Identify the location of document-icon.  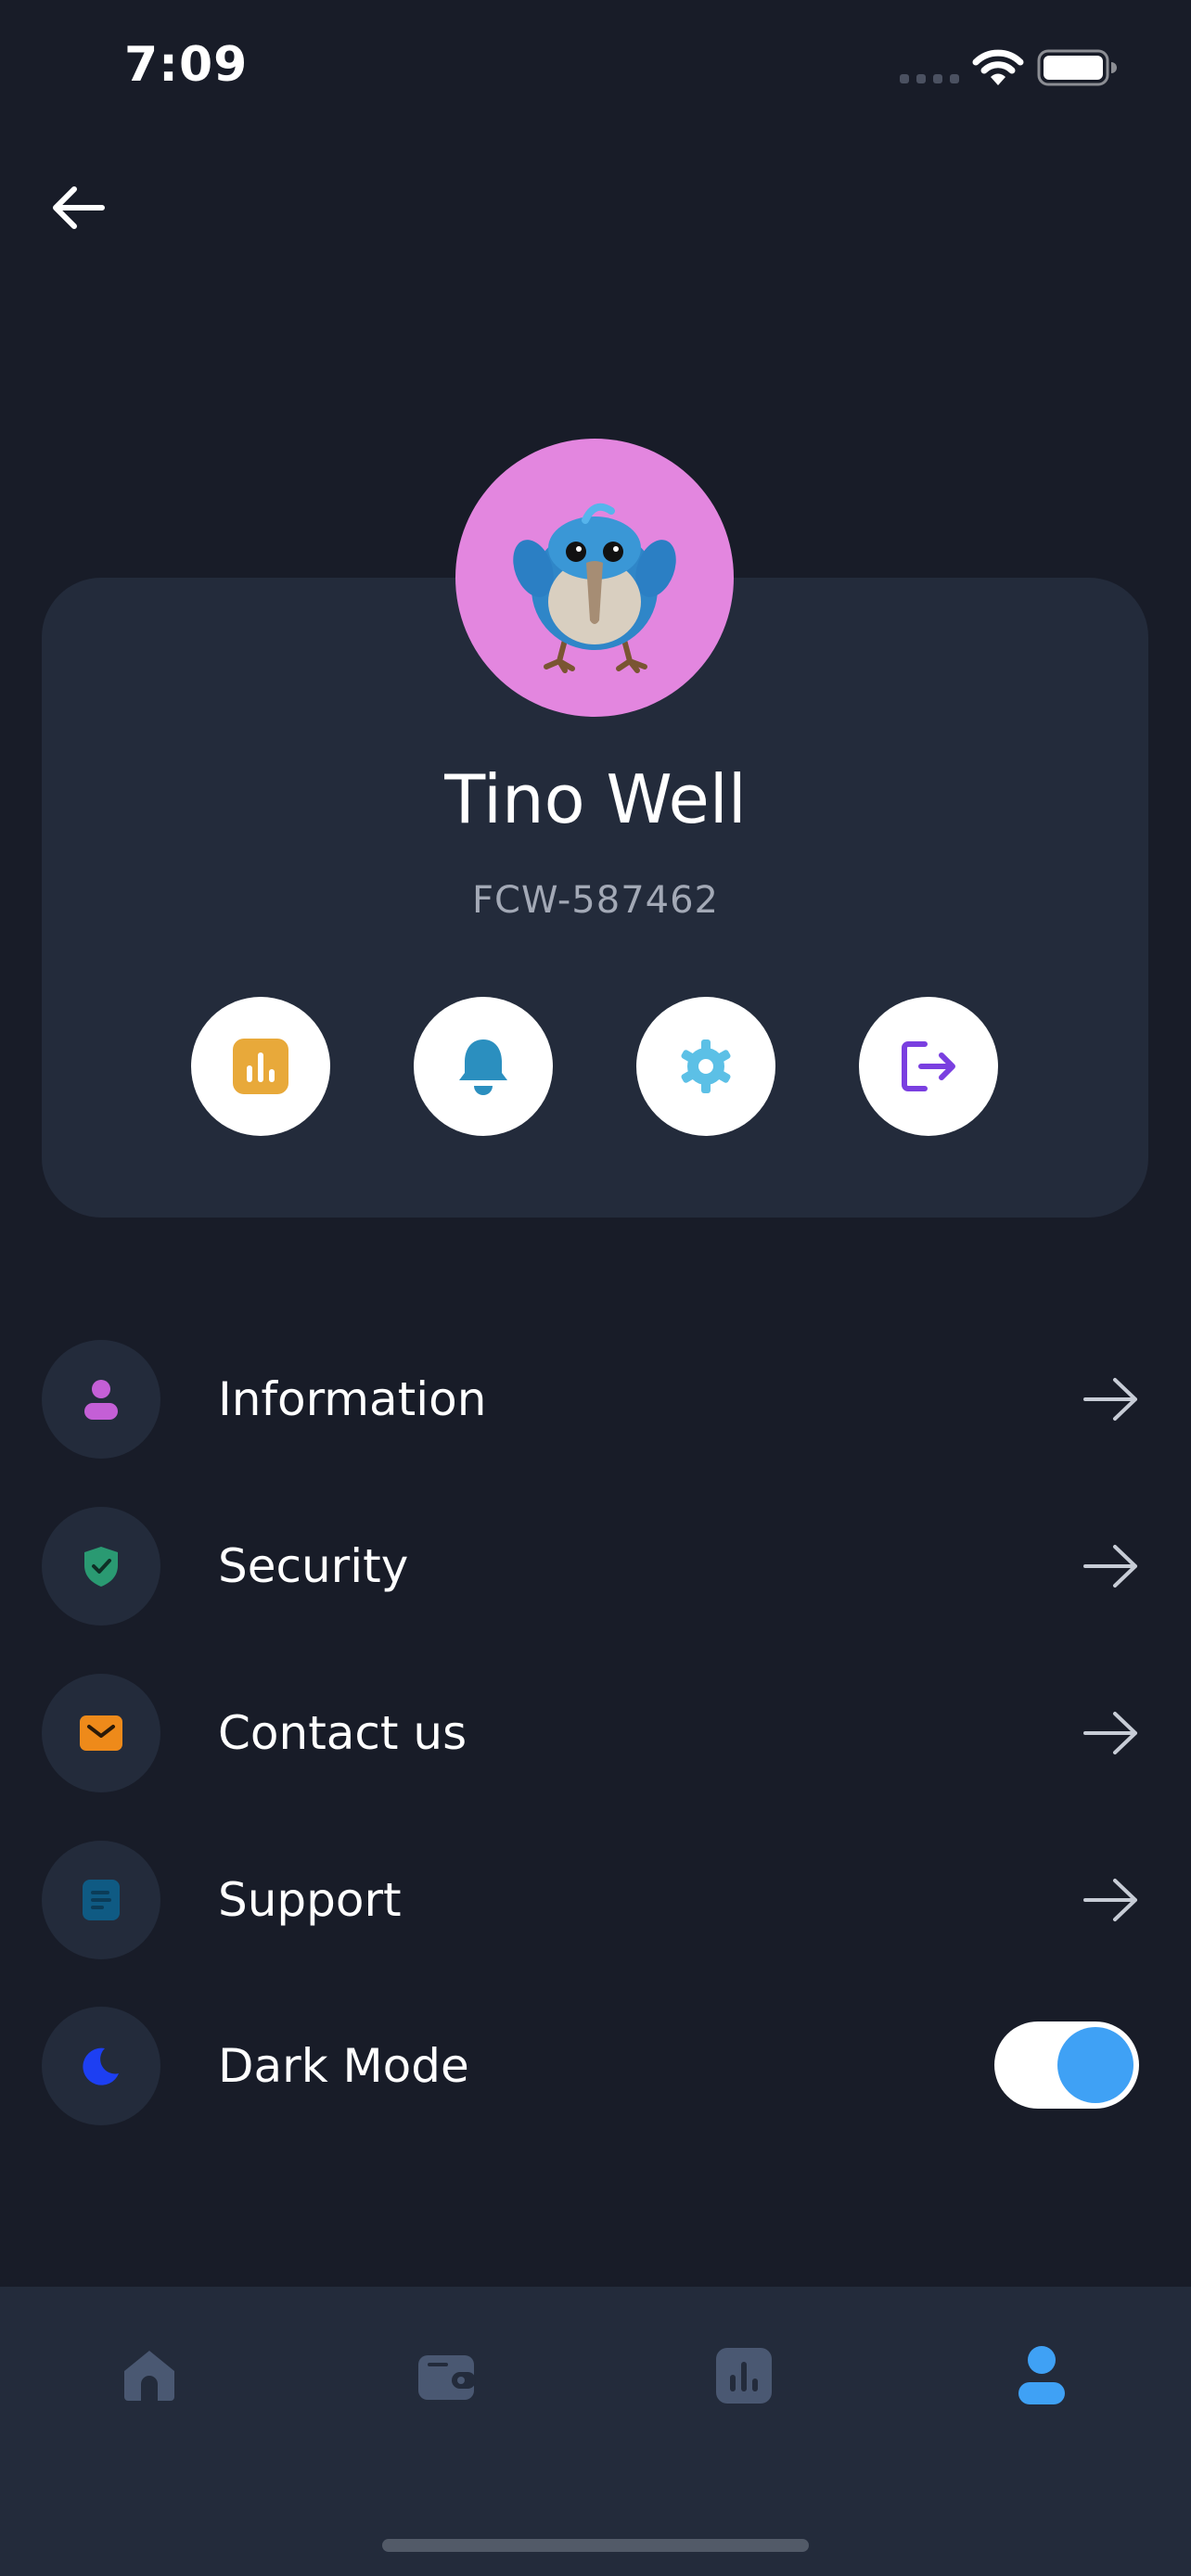
(101, 1900).